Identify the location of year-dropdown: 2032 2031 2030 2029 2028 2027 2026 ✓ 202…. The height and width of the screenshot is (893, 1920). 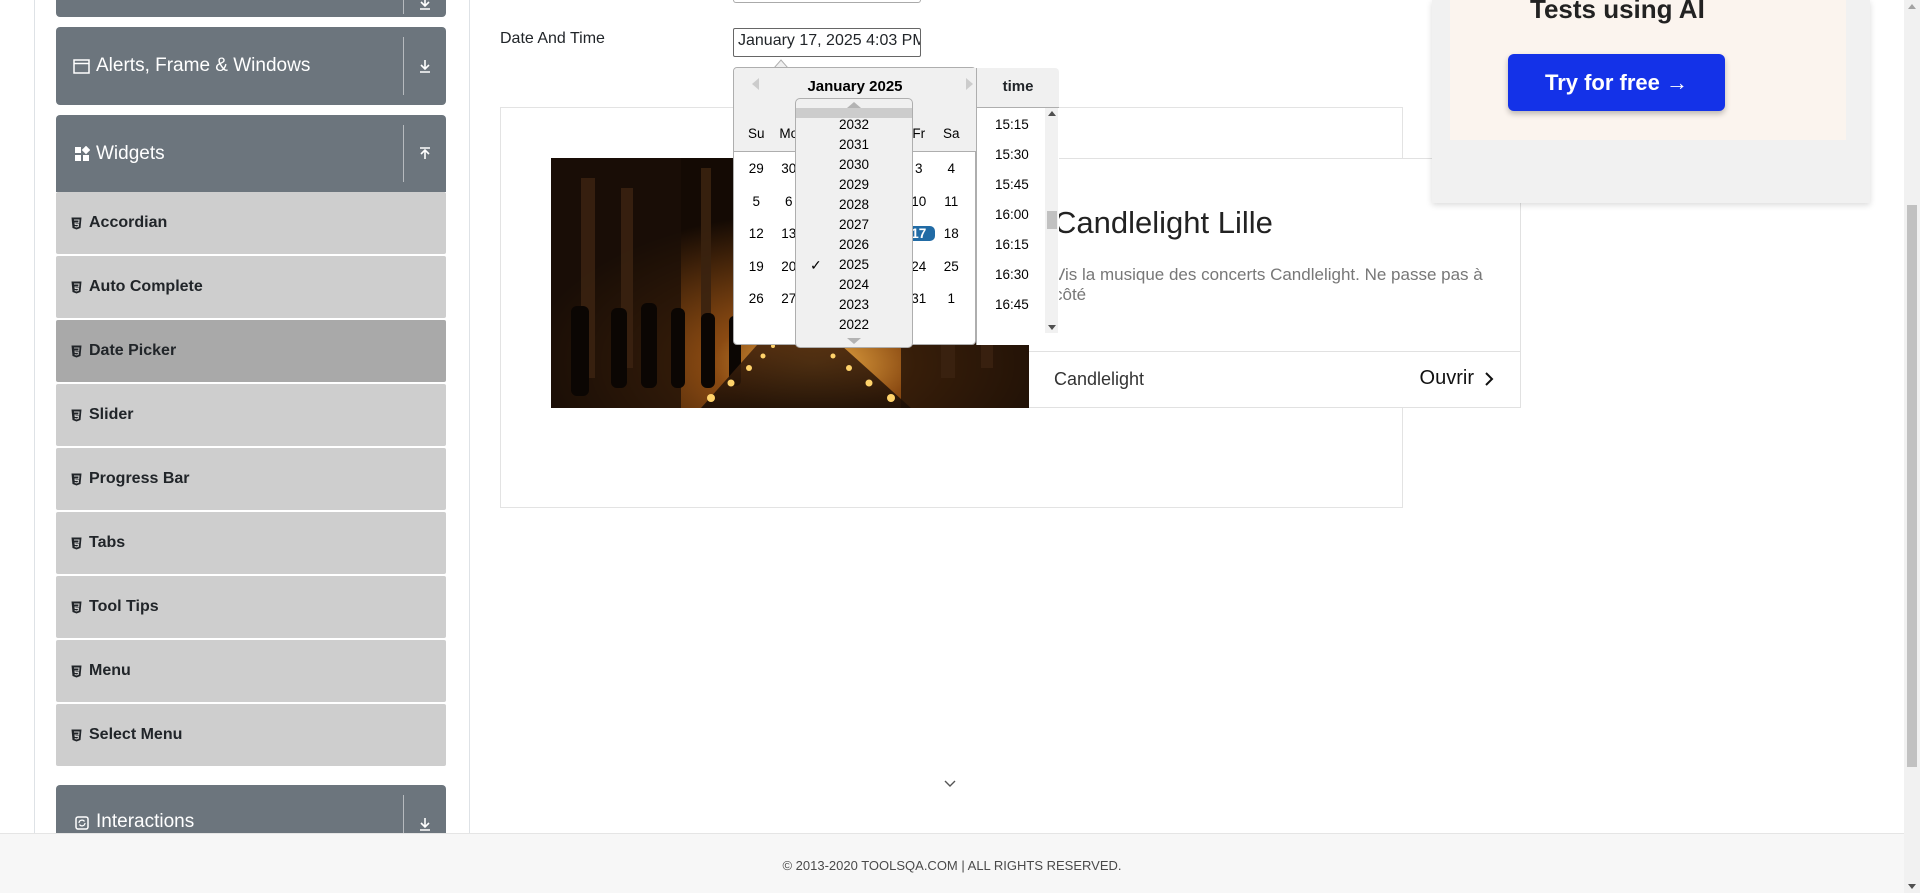
(854, 223).